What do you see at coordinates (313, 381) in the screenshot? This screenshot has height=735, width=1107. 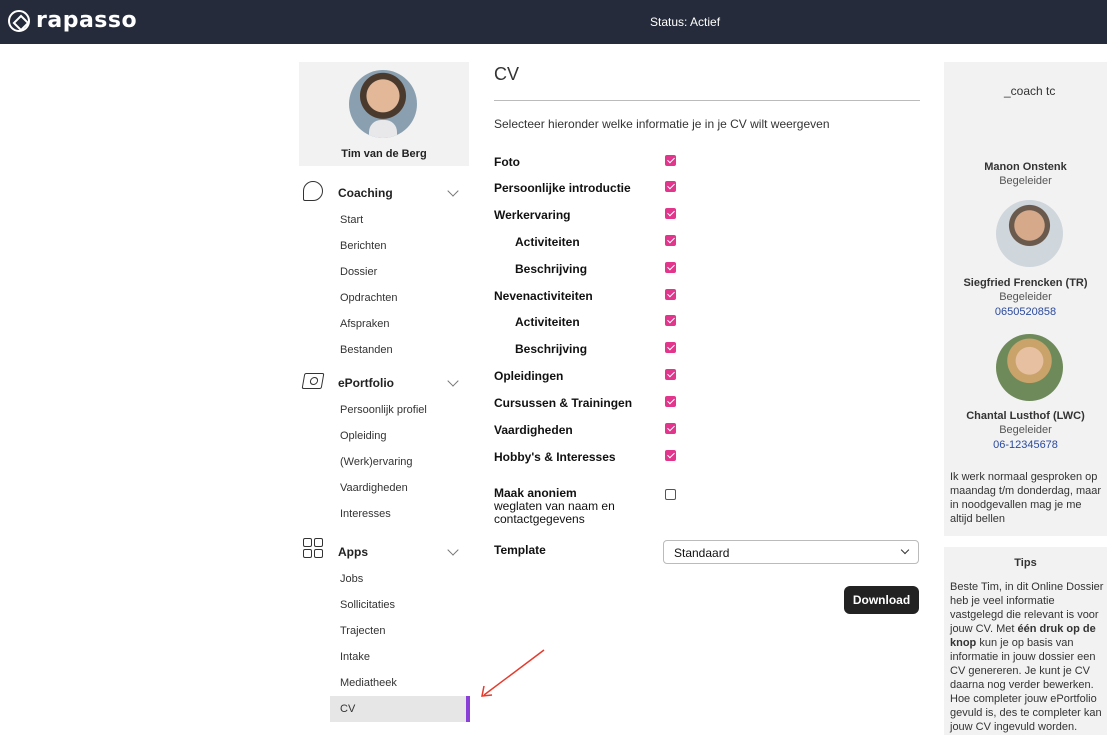 I see `portfolio-icon` at bounding box center [313, 381].